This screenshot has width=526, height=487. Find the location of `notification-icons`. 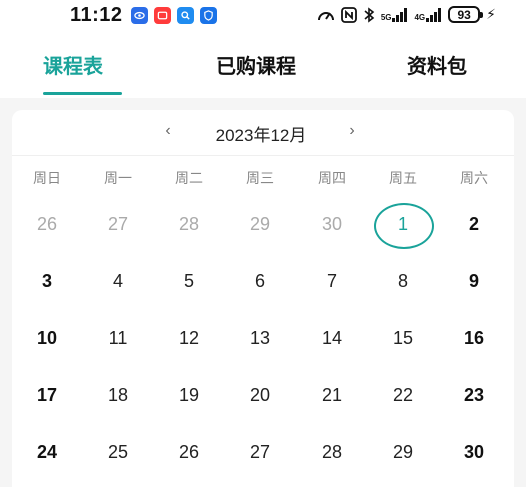

notification-icons is located at coordinates (174, 15).